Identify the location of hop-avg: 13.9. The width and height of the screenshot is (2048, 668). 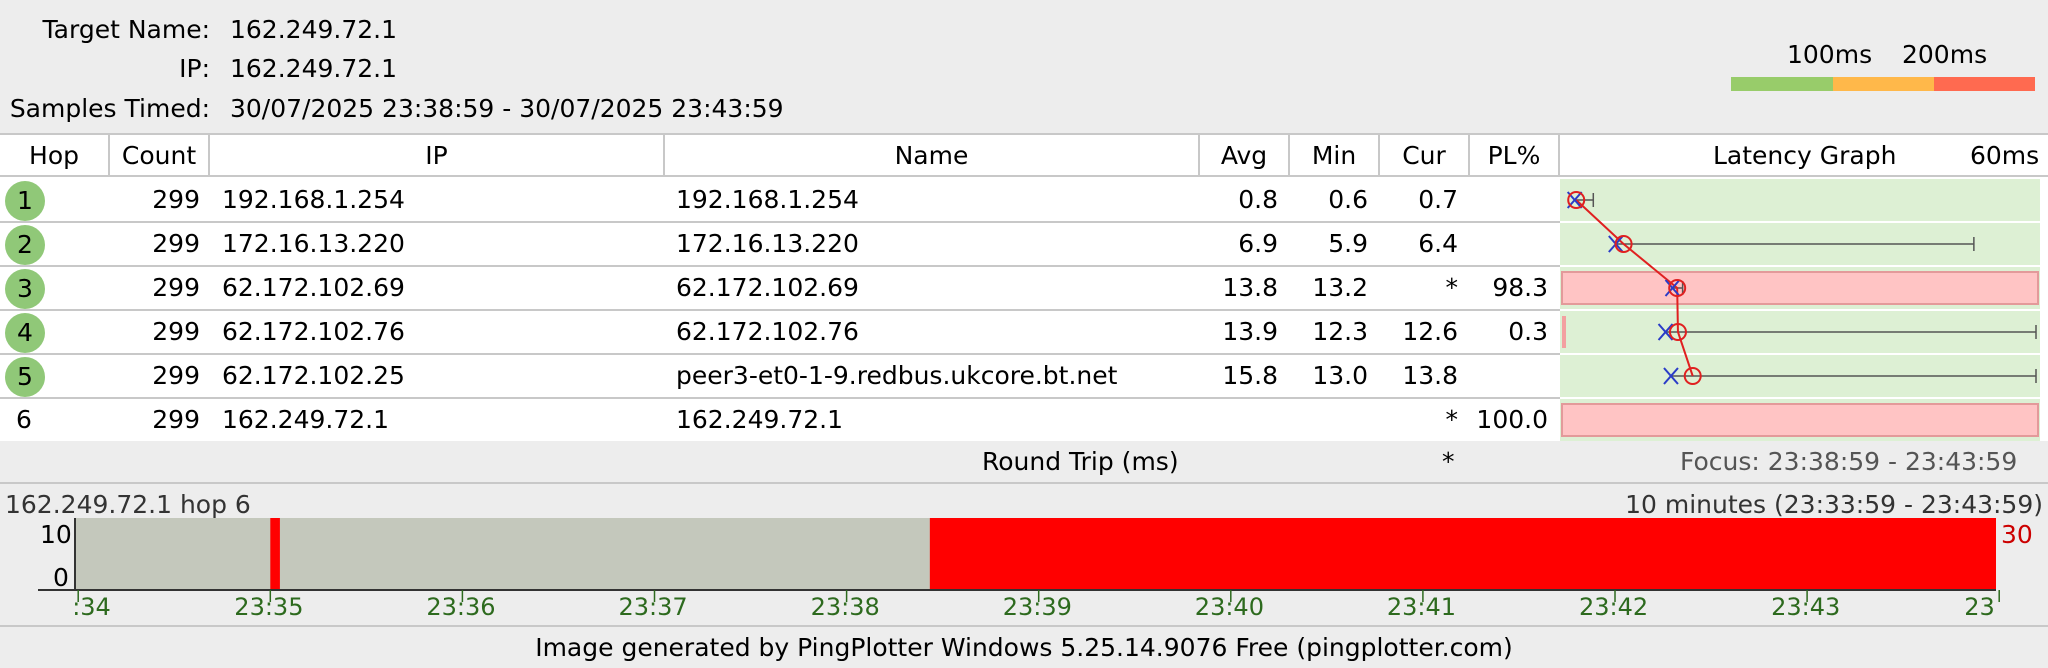
(1250, 331).